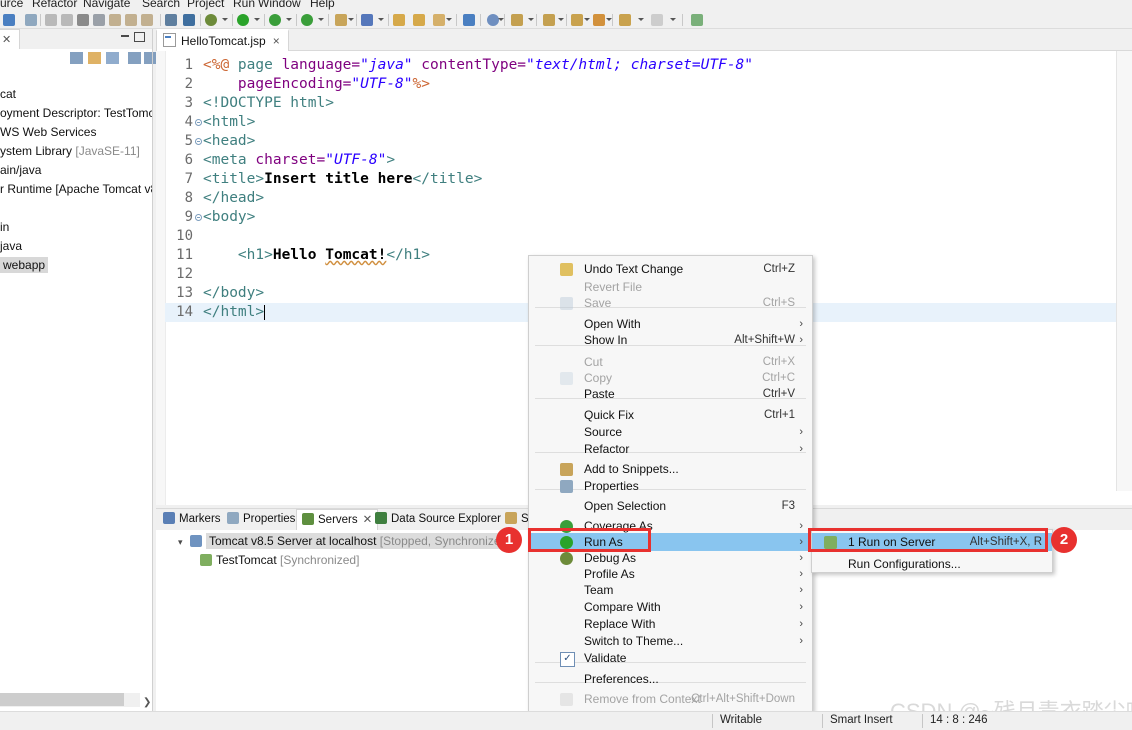 The height and width of the screenshot is (730, 1132). Describe the element at coordinates (670, 449) in the screenshot. I see `menu-item-refactor: Refactor ›` at that location.